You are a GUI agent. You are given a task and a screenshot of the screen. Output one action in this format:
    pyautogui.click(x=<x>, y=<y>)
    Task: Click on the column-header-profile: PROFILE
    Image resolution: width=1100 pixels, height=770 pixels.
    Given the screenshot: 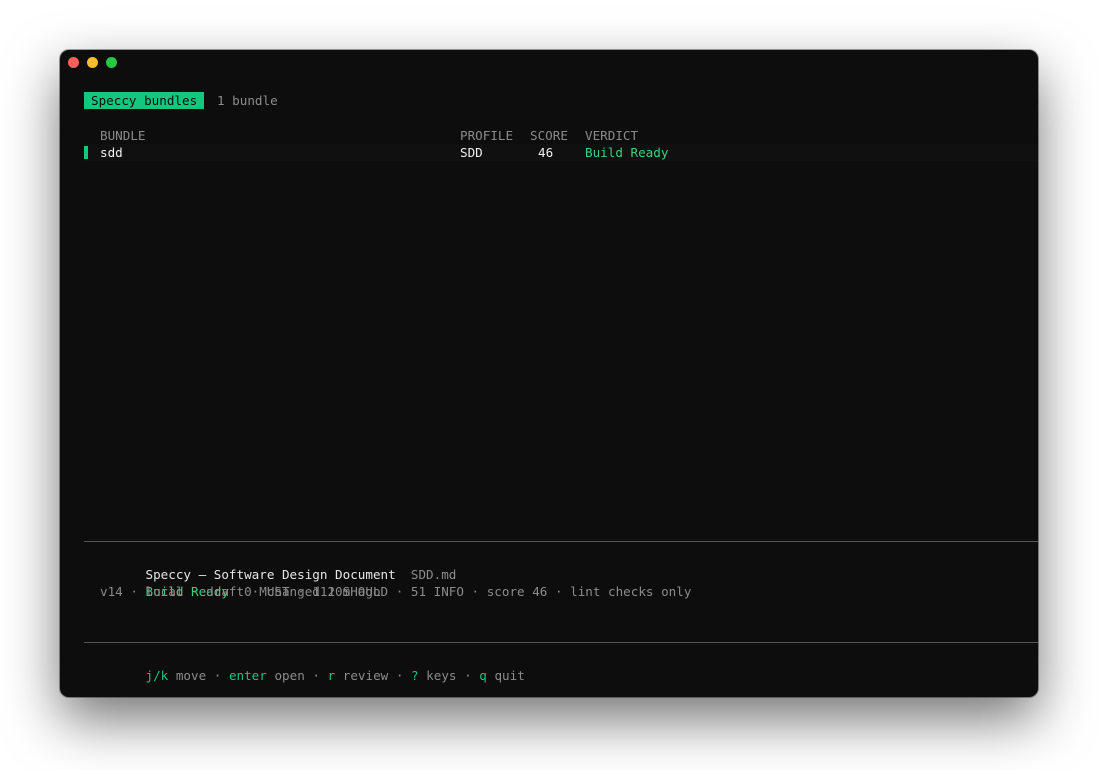 What is the action you would take?
    pyautogui.click(x=487, y=135)
    